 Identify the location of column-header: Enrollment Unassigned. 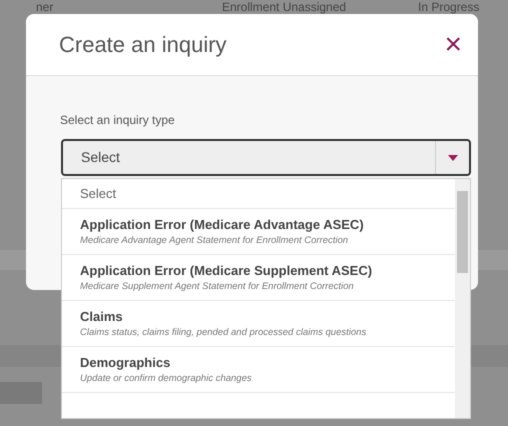
(284, 7).